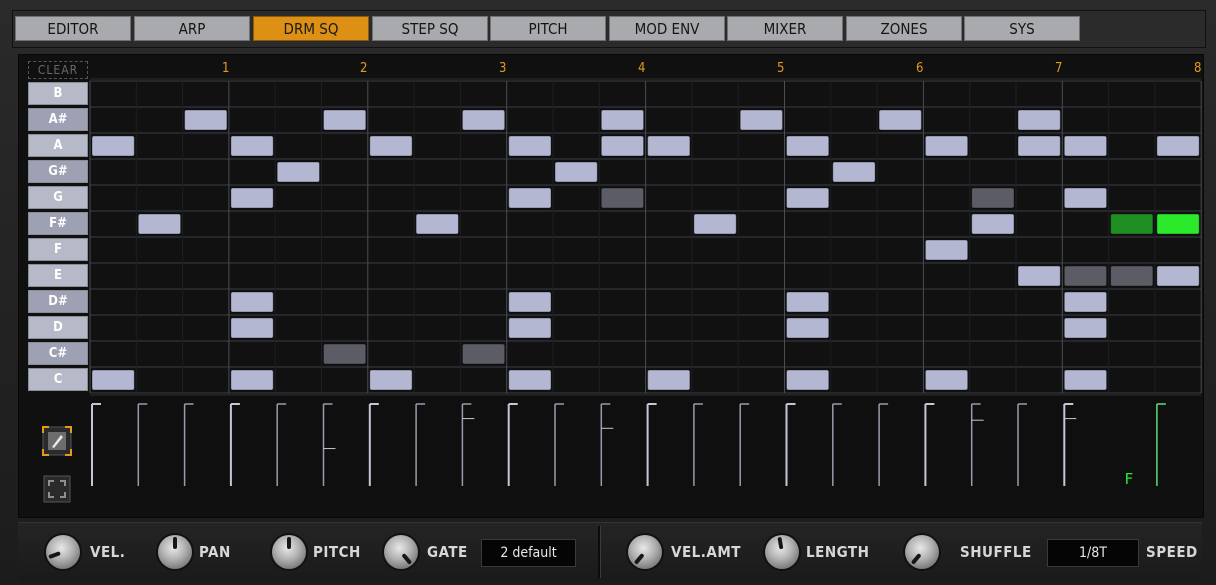 The height and width of the screenshot is (585, 1216). I want to click on key-f: F, so click(58, 249).